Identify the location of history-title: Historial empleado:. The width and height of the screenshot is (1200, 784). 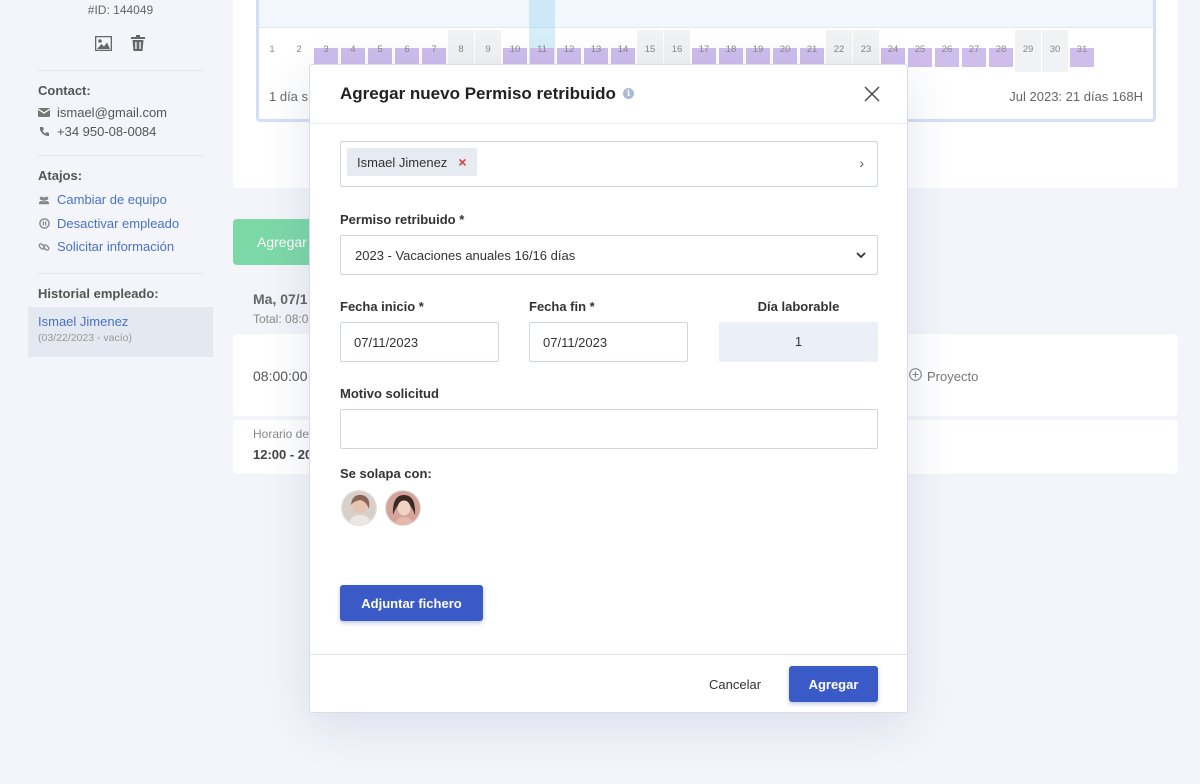
(98, 293).